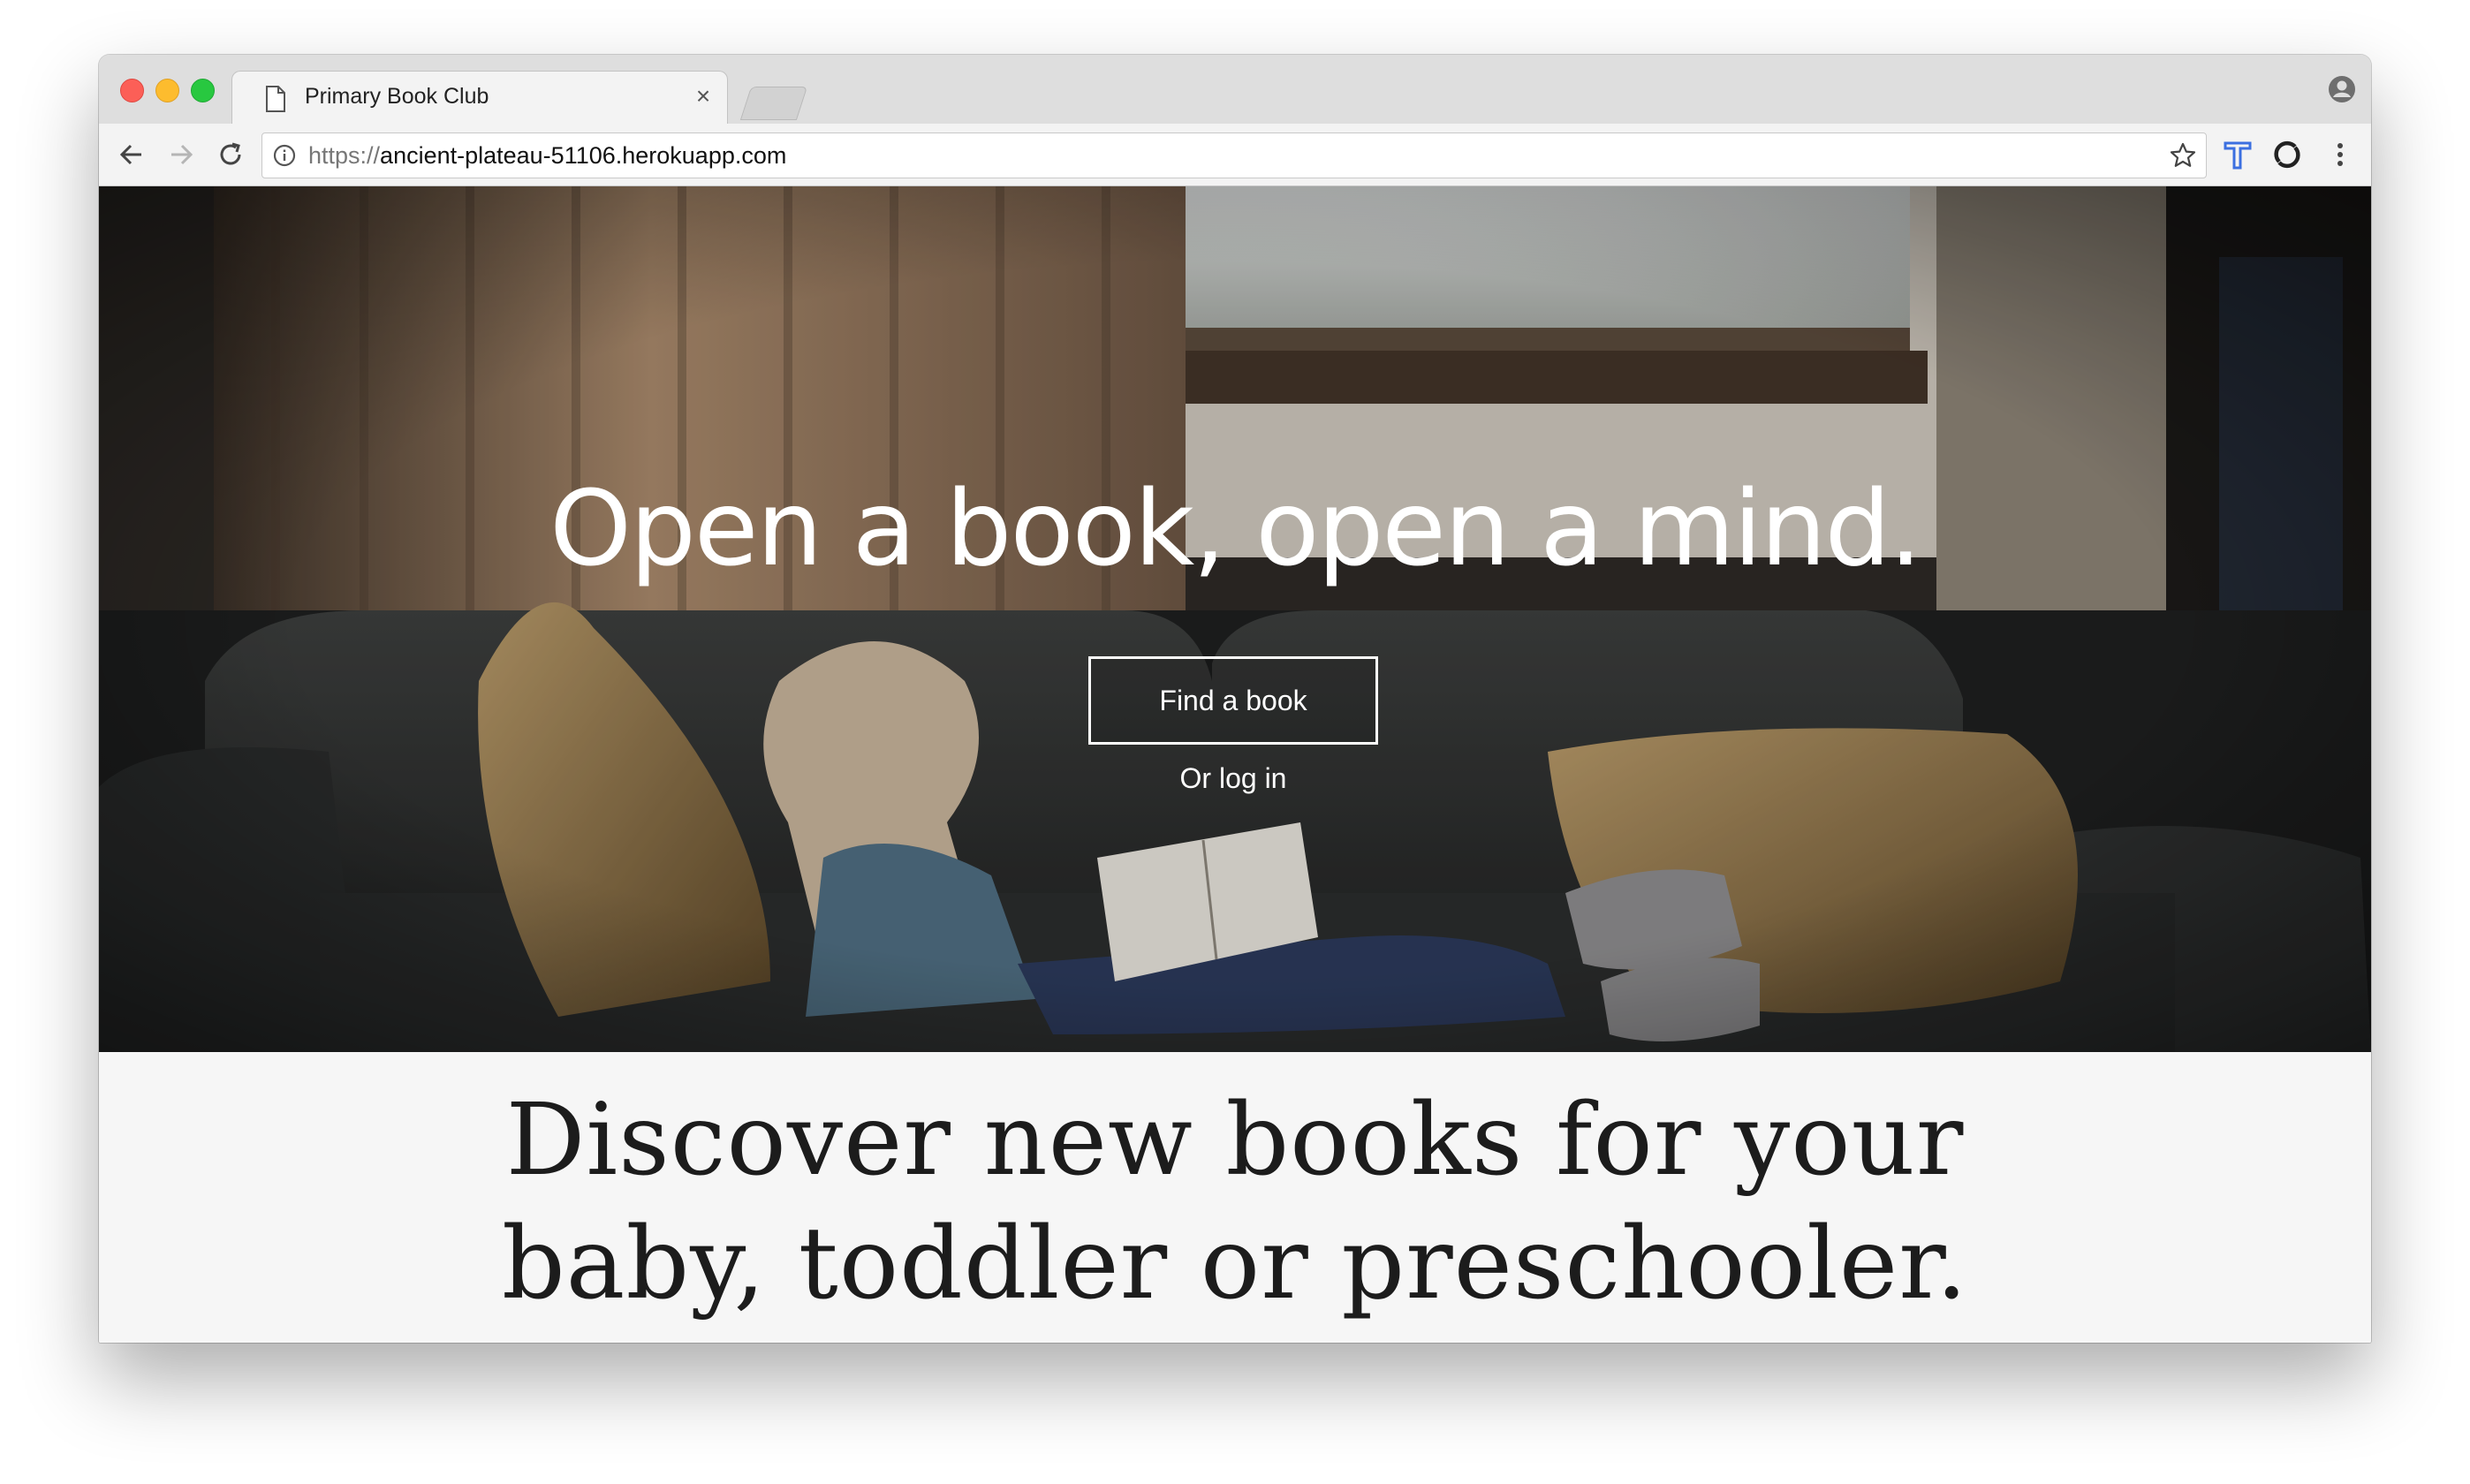  Describe the element at coordinates (1234, 778) in the screenshot. I see `log-in-link: Or log in` at that location.